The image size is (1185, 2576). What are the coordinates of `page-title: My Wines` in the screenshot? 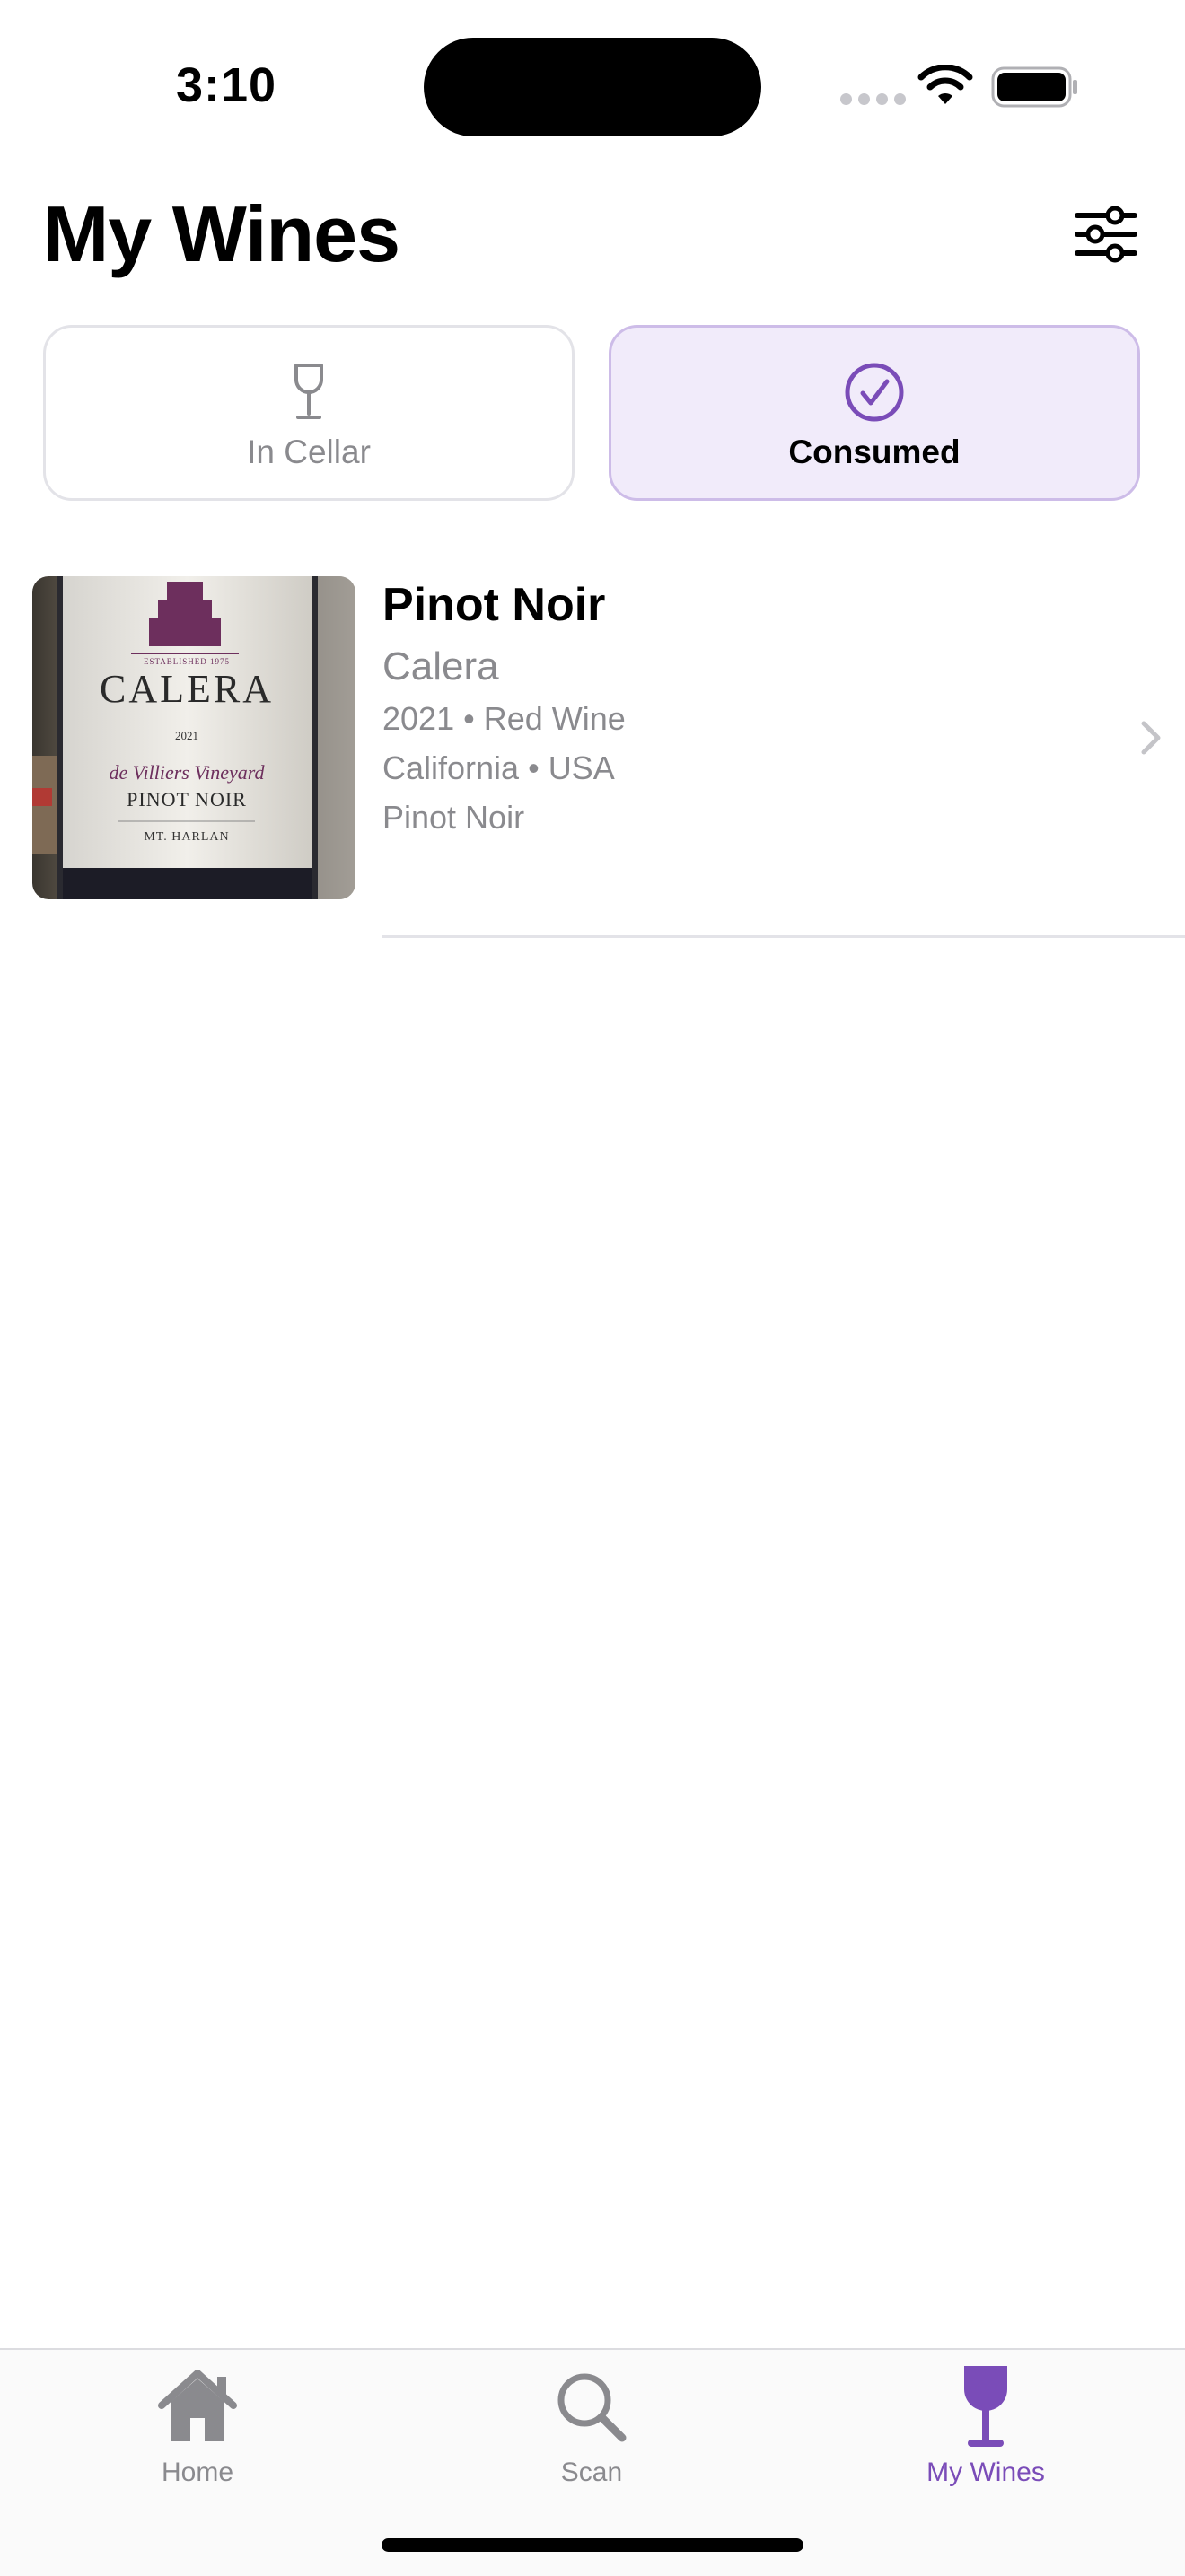 It's located at (221, 233).